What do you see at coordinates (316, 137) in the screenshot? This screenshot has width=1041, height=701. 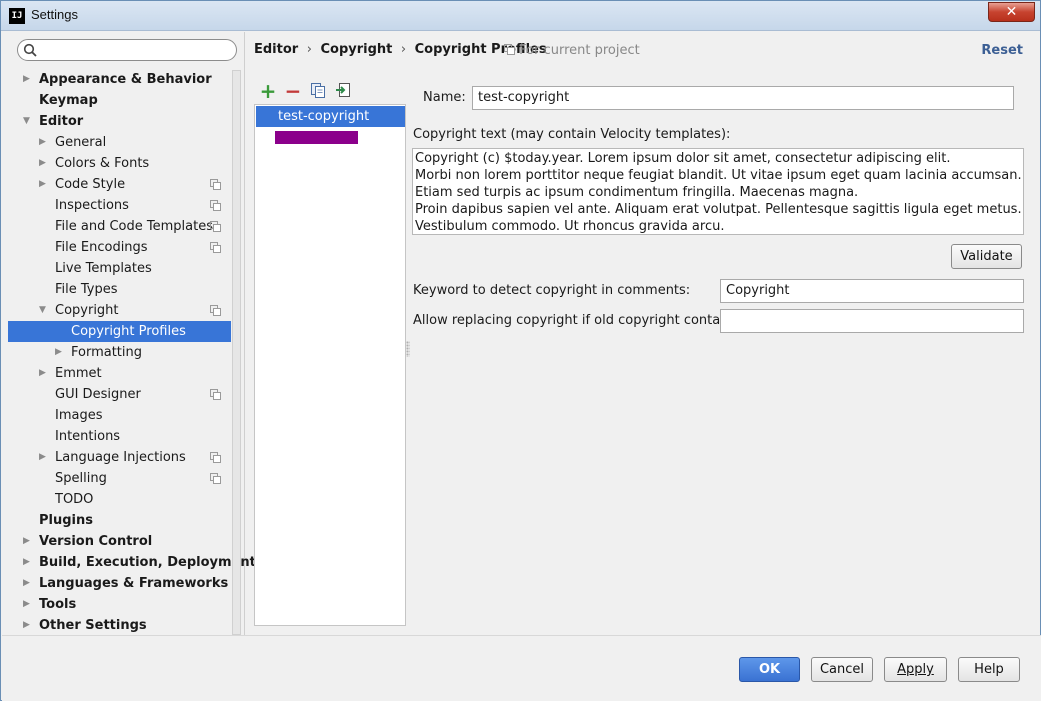 I see `redacted-profile-item` at bounding box center [316, 137].